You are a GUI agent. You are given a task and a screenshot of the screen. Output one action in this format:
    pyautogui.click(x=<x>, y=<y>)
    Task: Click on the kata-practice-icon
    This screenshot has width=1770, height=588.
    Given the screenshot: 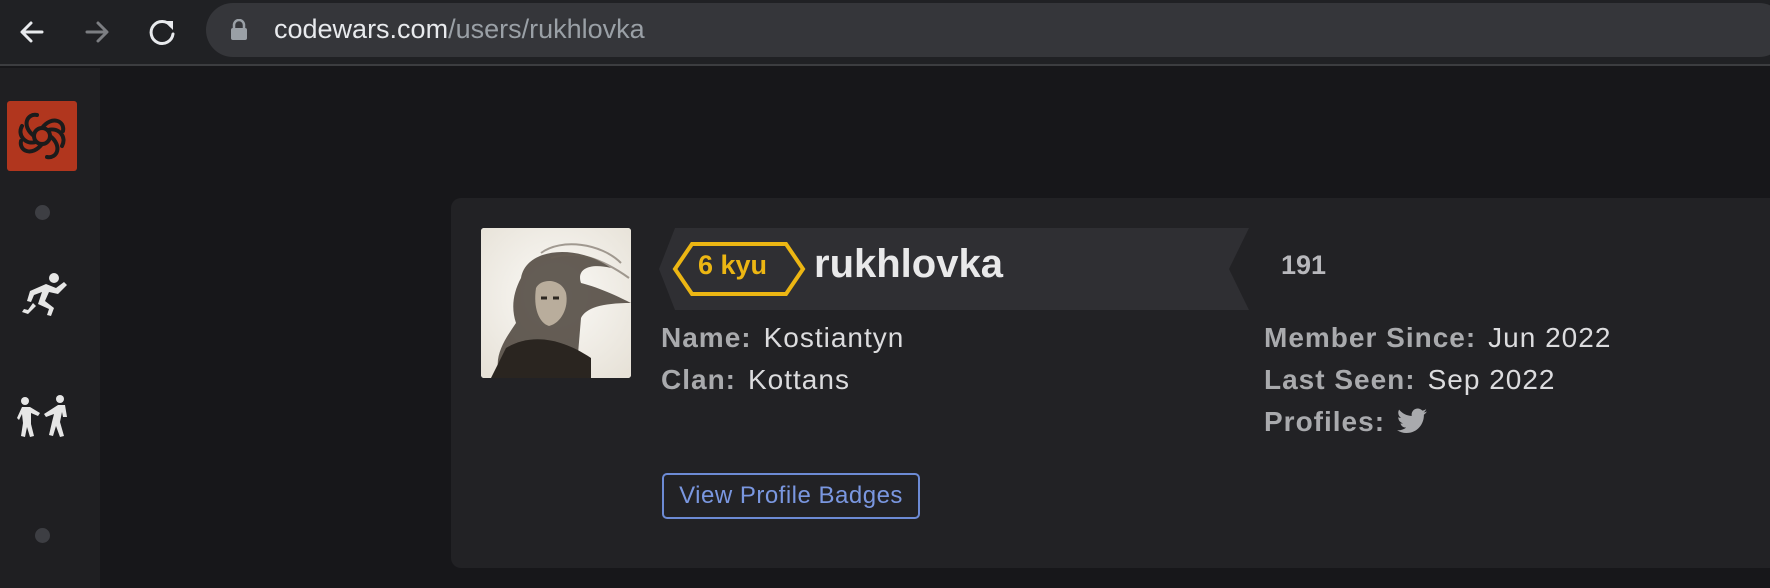 What is the action you would take?
    pyautogui.click(x=43, y=295)
    